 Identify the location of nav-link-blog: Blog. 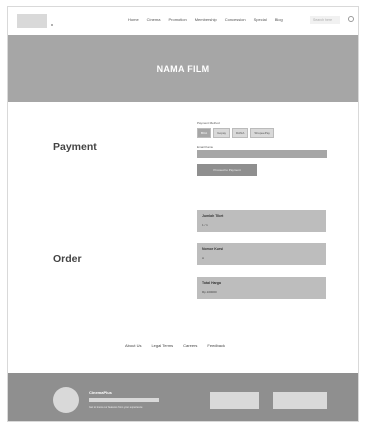
(279, 19).